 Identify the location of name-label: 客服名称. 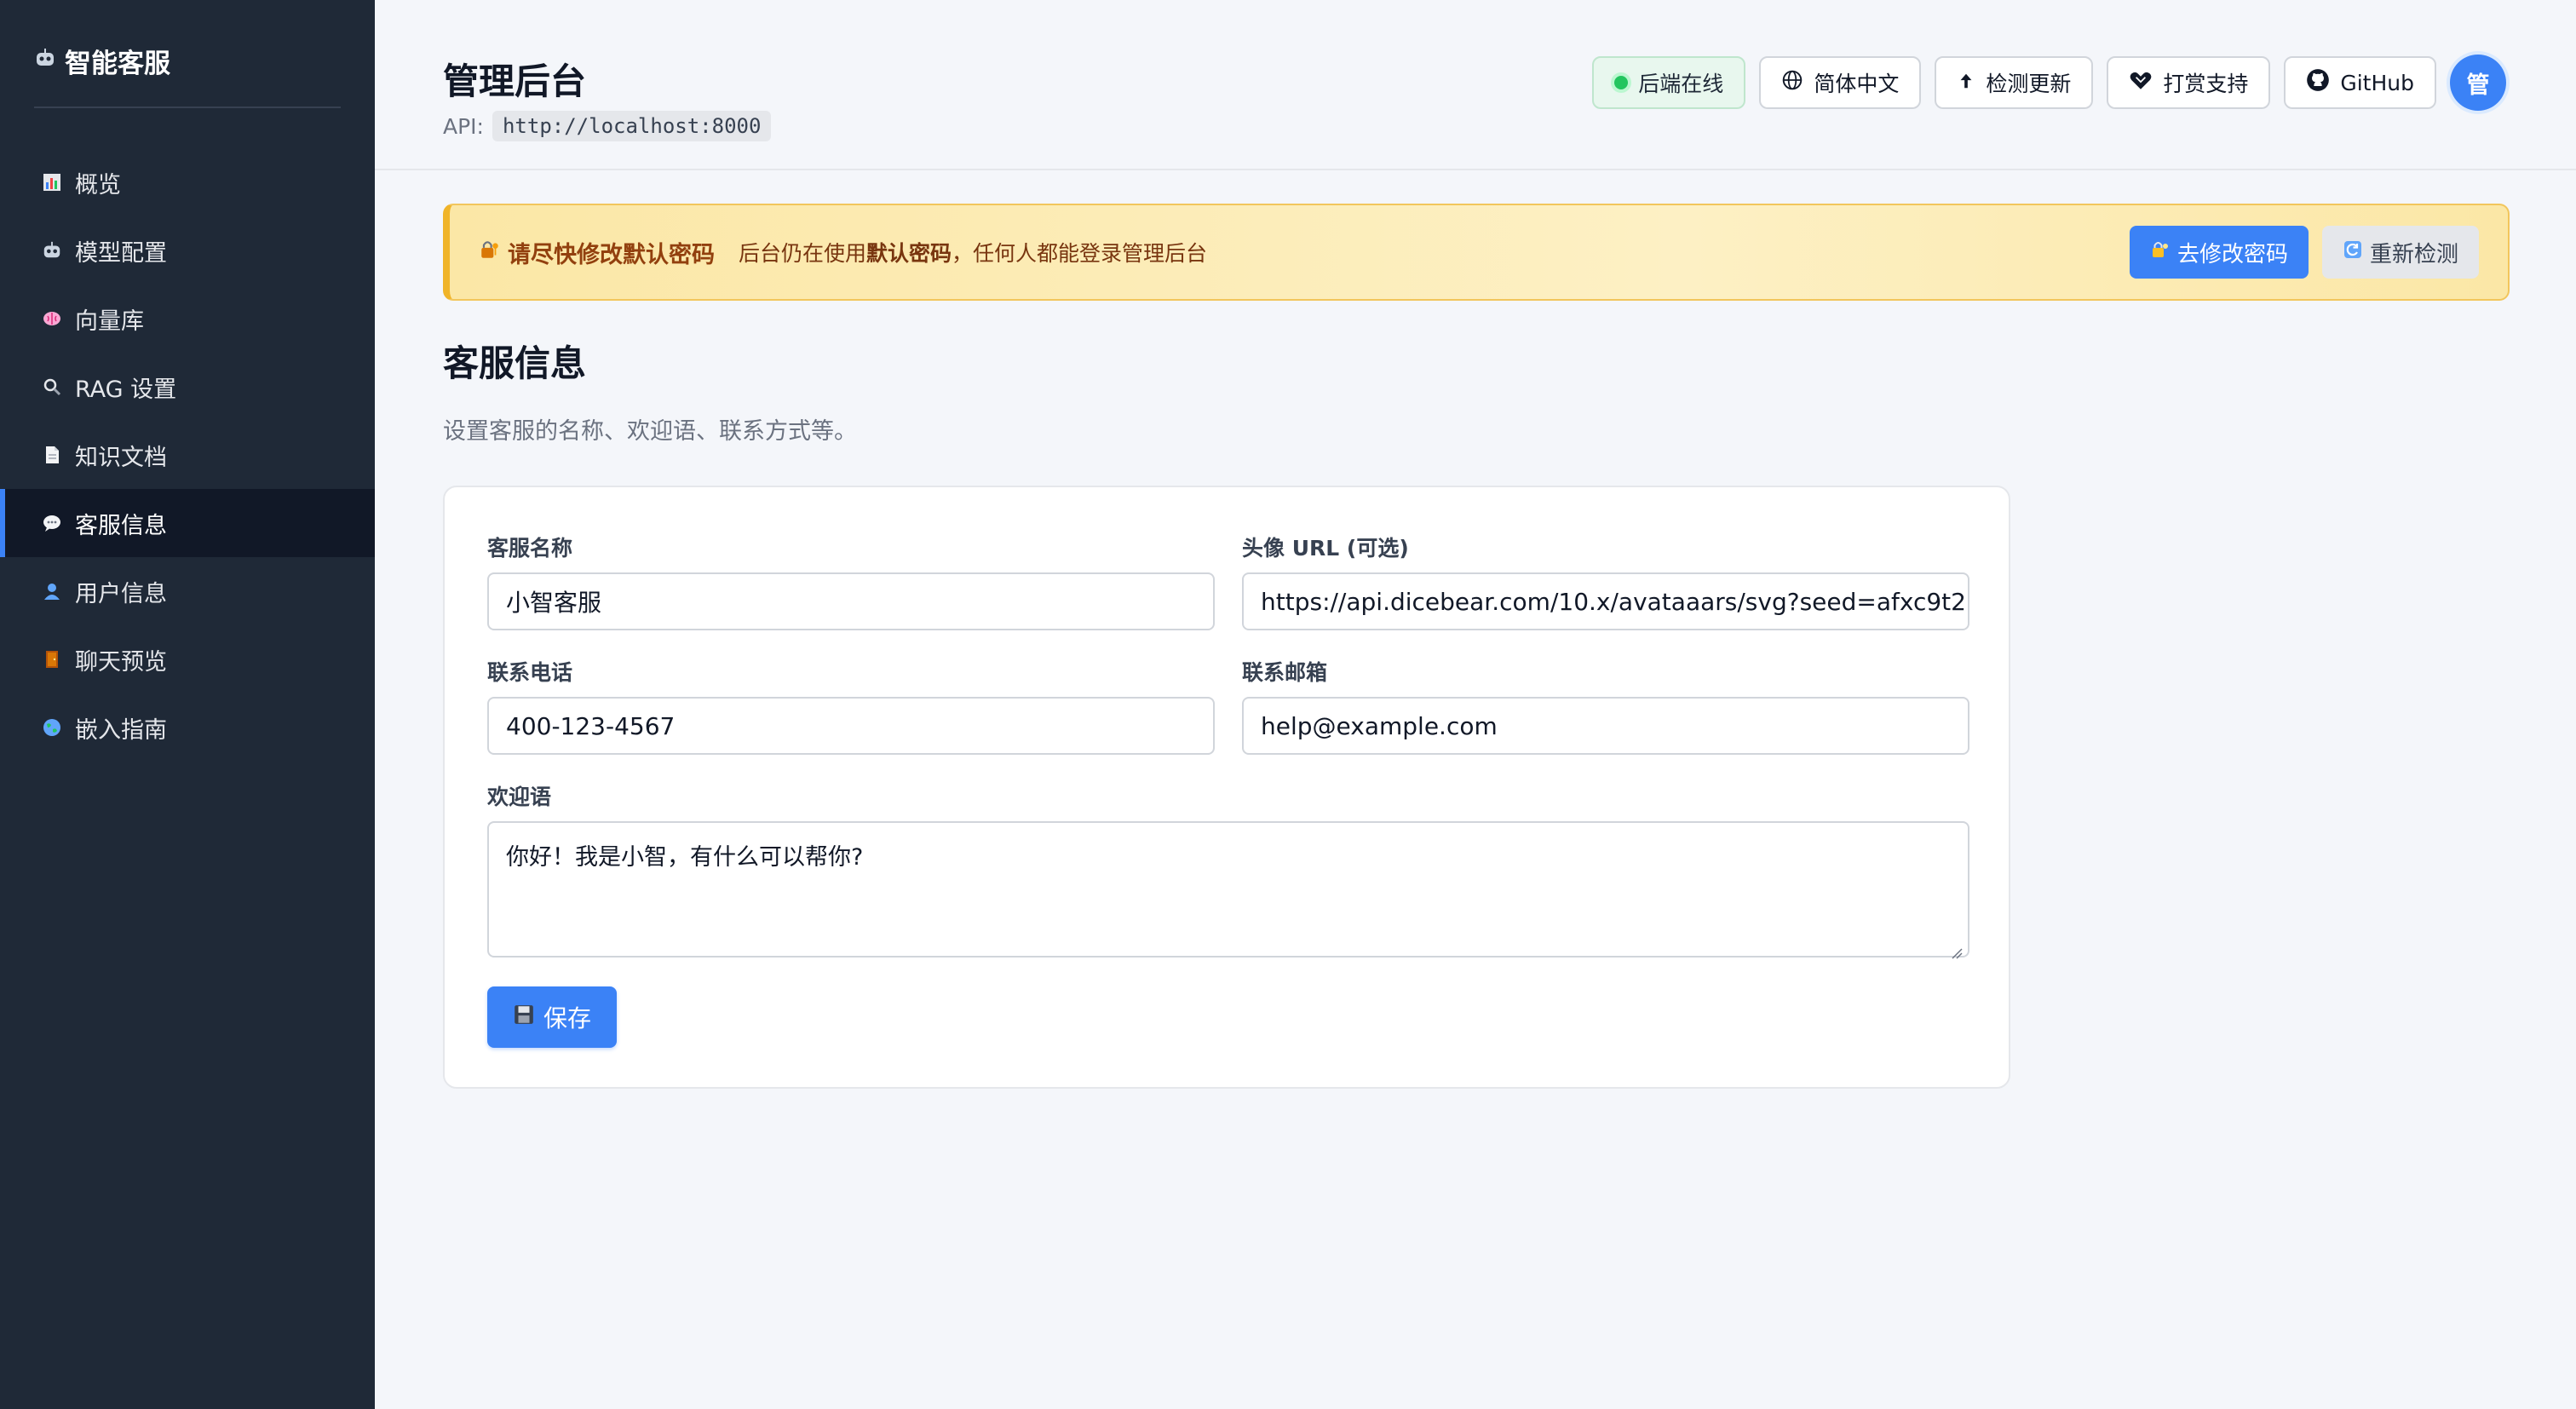
(530, 548).